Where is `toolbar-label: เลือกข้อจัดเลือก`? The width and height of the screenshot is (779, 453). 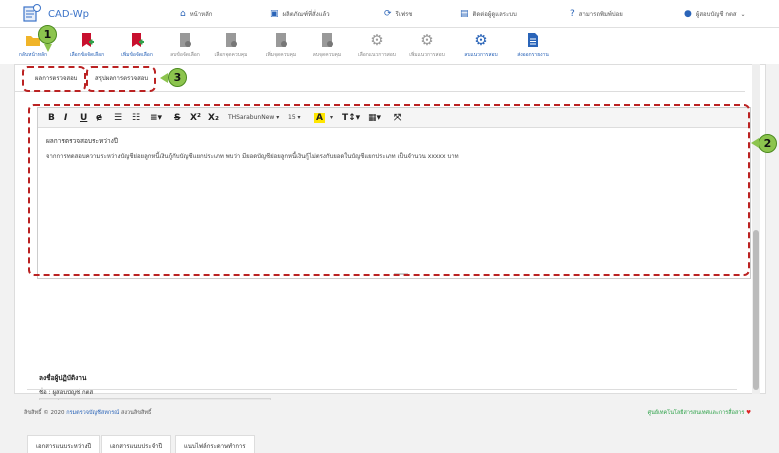 toolbar-label: เลือกข้อจัดเลือก is located at coordinates (87, 55).